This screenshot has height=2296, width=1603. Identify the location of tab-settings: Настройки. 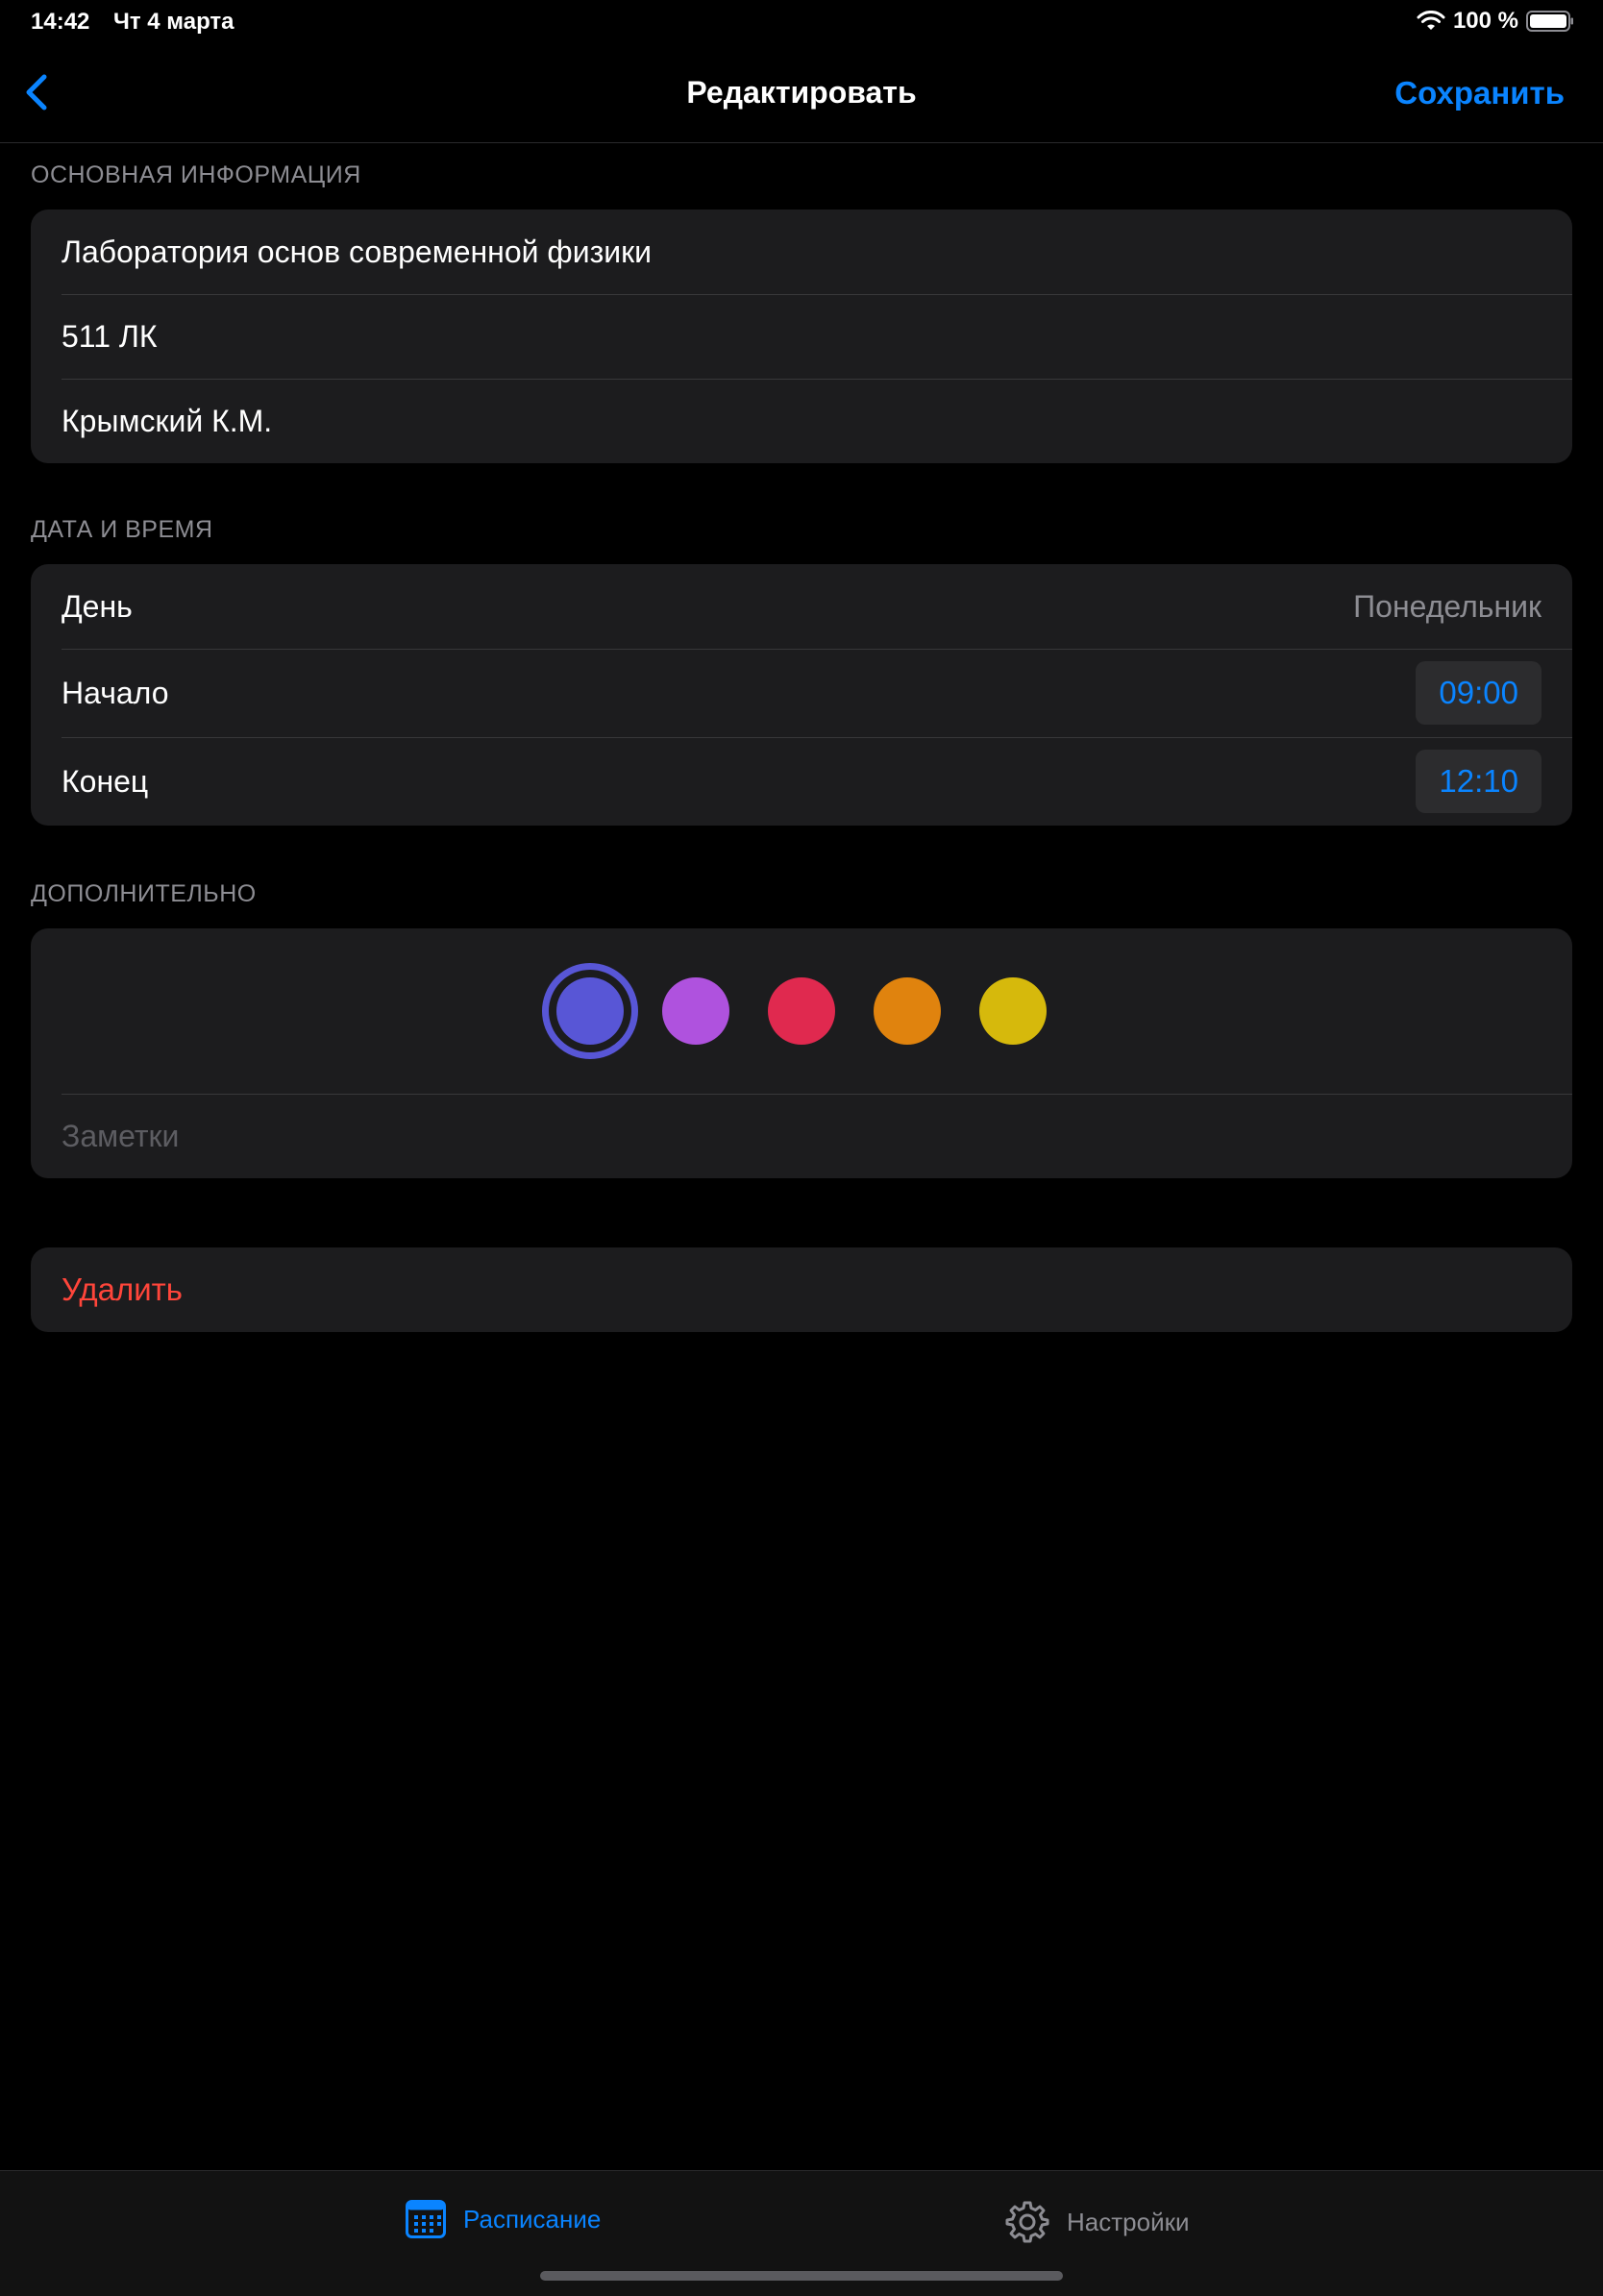
(1097, 2222).